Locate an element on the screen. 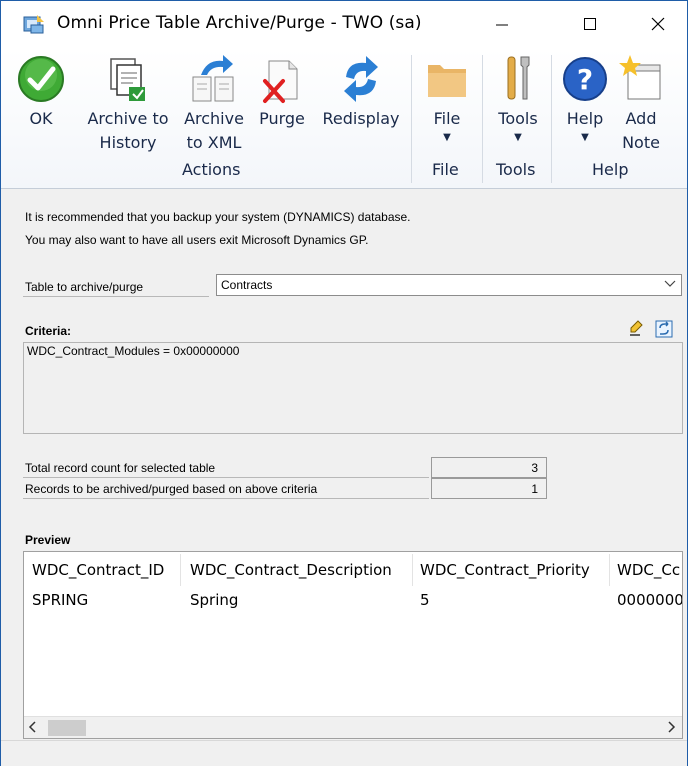  archive-to-history-button: Archive to History is located at coordinates (128, 102).